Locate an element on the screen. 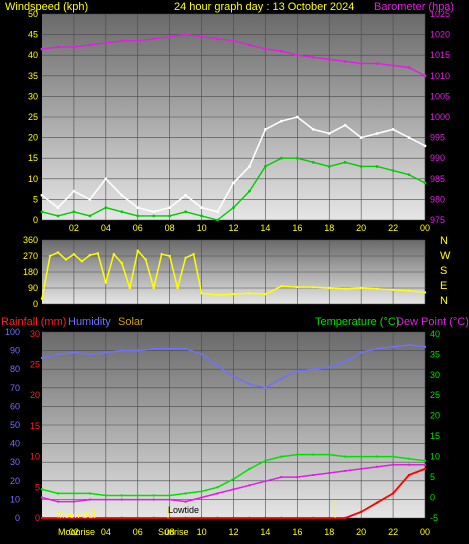 The height and width of the screenshot is (544, 469). temperature-tick-label: 40 is located at coordinates (435, 334).